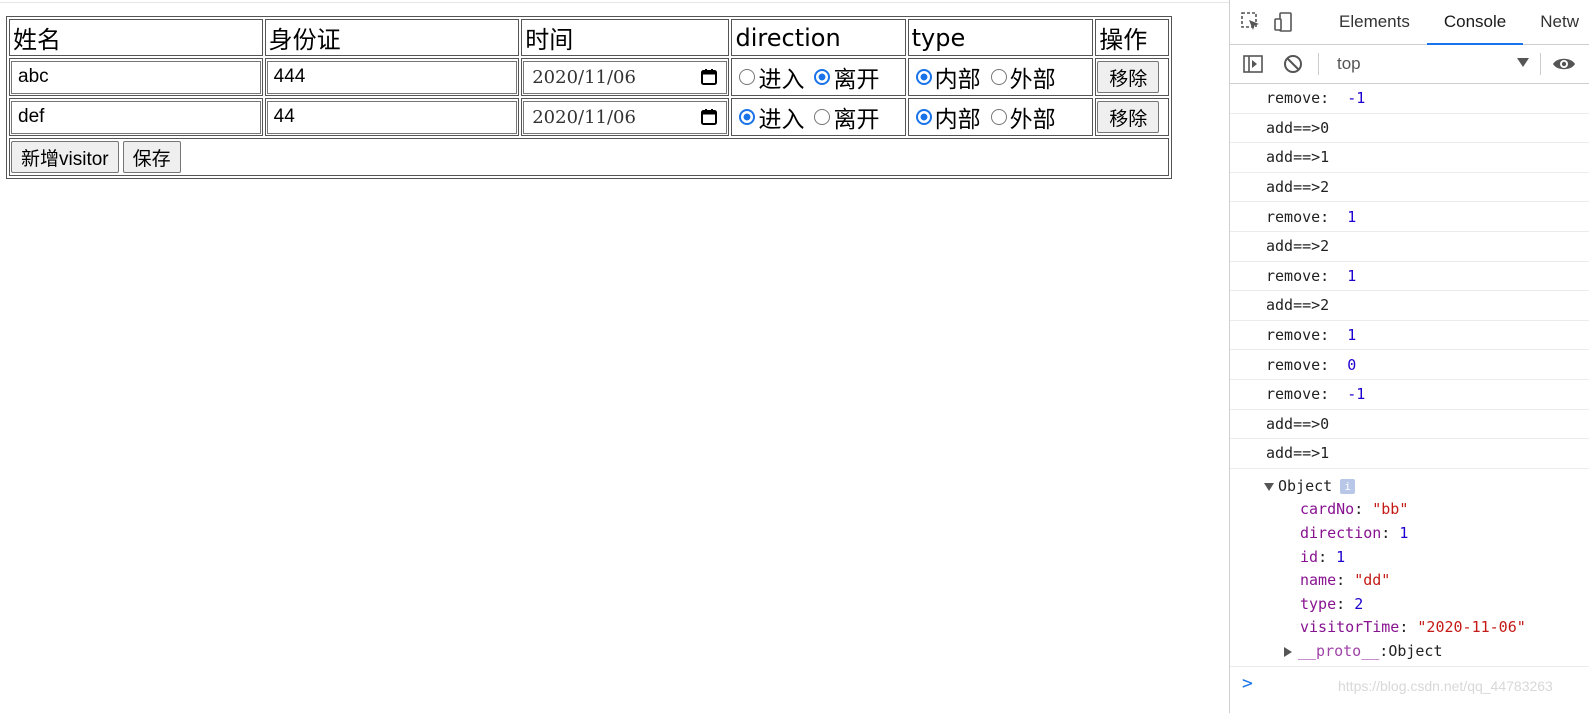  I want to click on header-name: 姓名, so click(136, 37).